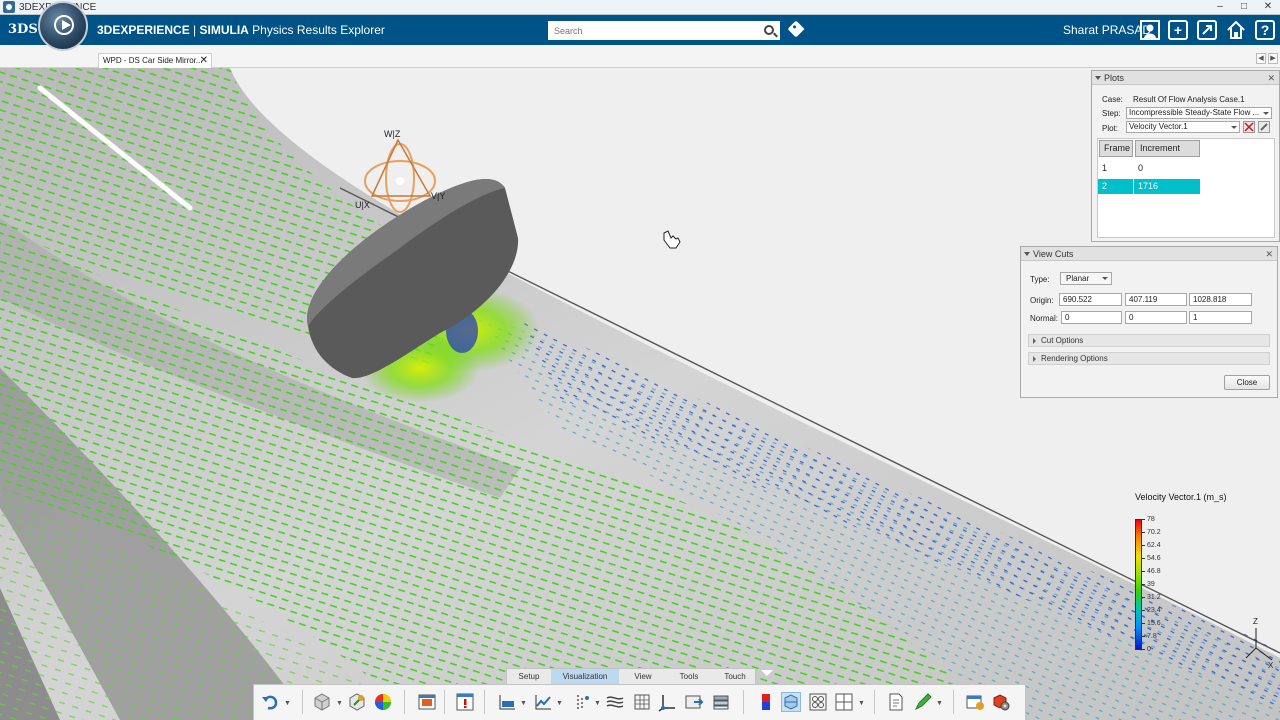  Describe the element at coordinates (1156, 317) in the screenshot. I see `normal-y-input: 0` at that location.